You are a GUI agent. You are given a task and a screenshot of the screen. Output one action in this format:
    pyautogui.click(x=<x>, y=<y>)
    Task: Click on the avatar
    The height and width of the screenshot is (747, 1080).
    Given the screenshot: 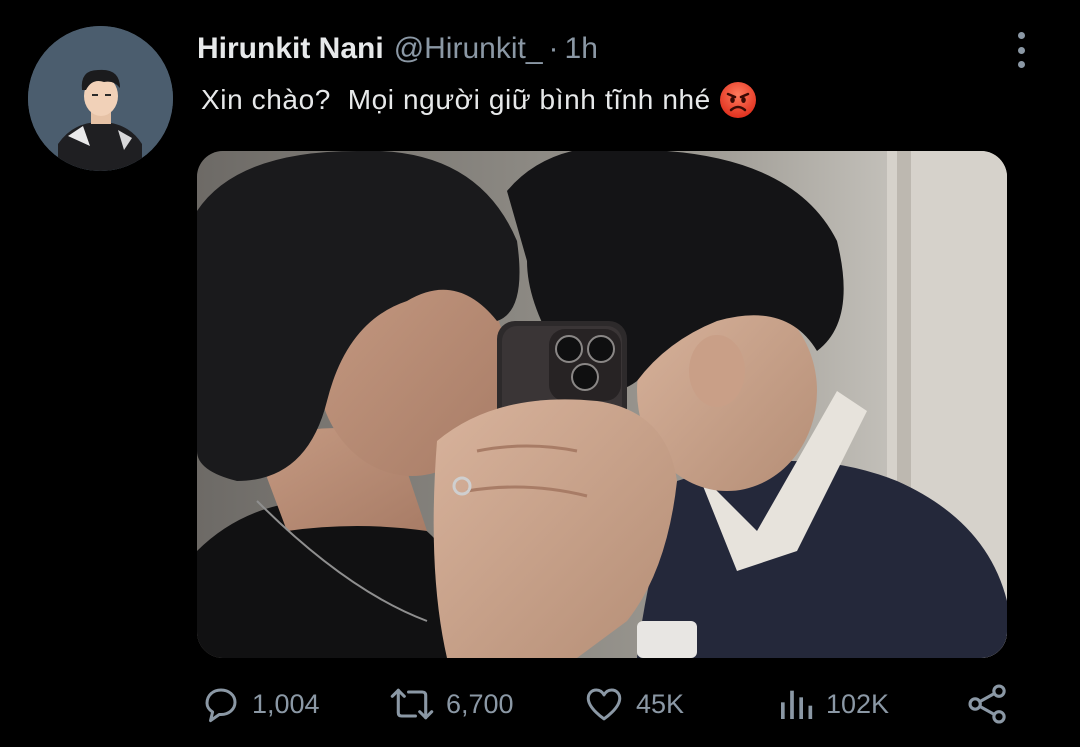 What is the action you would take?
    pyautogui.click(x=100, y=98)
    